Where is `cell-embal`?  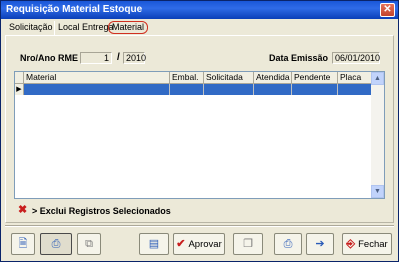 cell-embal is located at coordinates (187, 89).